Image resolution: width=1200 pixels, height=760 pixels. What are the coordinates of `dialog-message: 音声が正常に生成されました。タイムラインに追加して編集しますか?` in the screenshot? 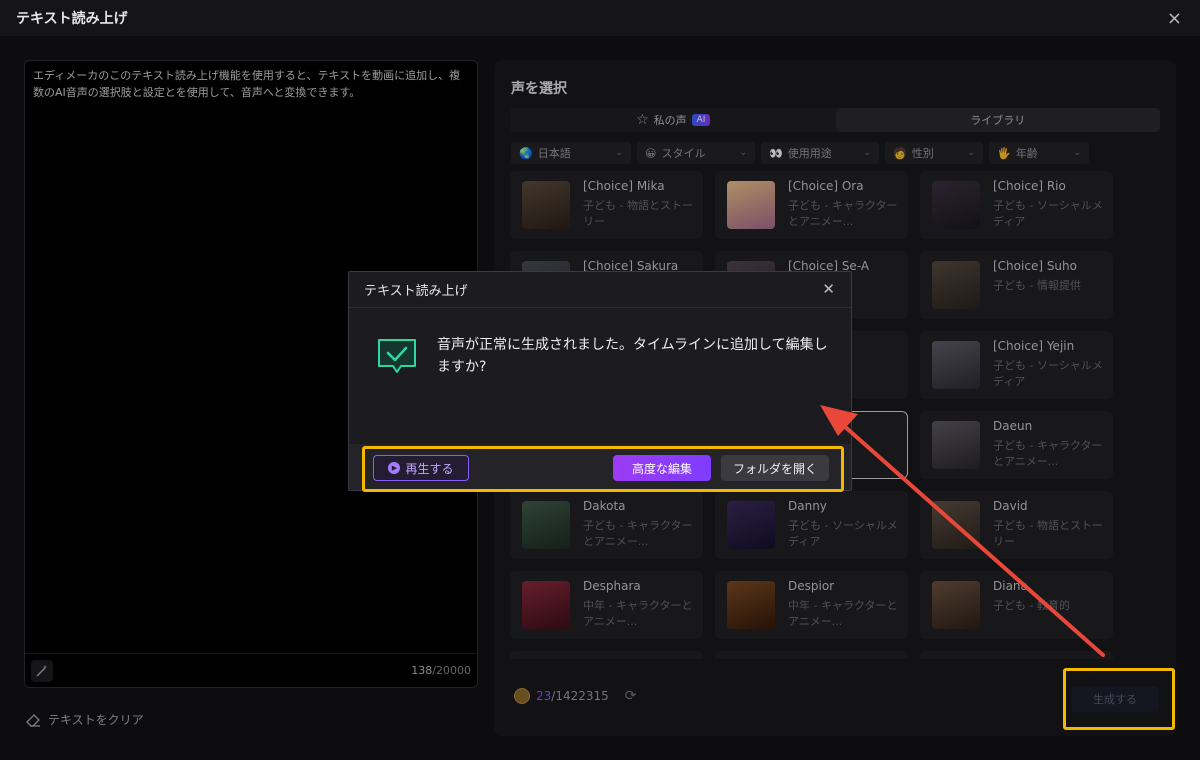 It's located at (632, 356).